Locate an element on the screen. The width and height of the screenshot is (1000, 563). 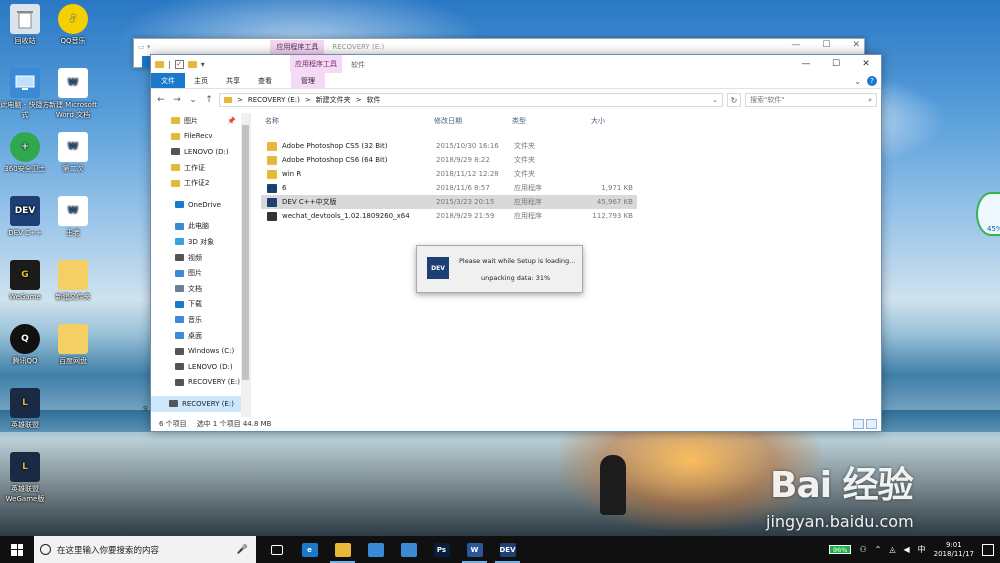
scrollbar-thumb is located at coordinates (245, 252).